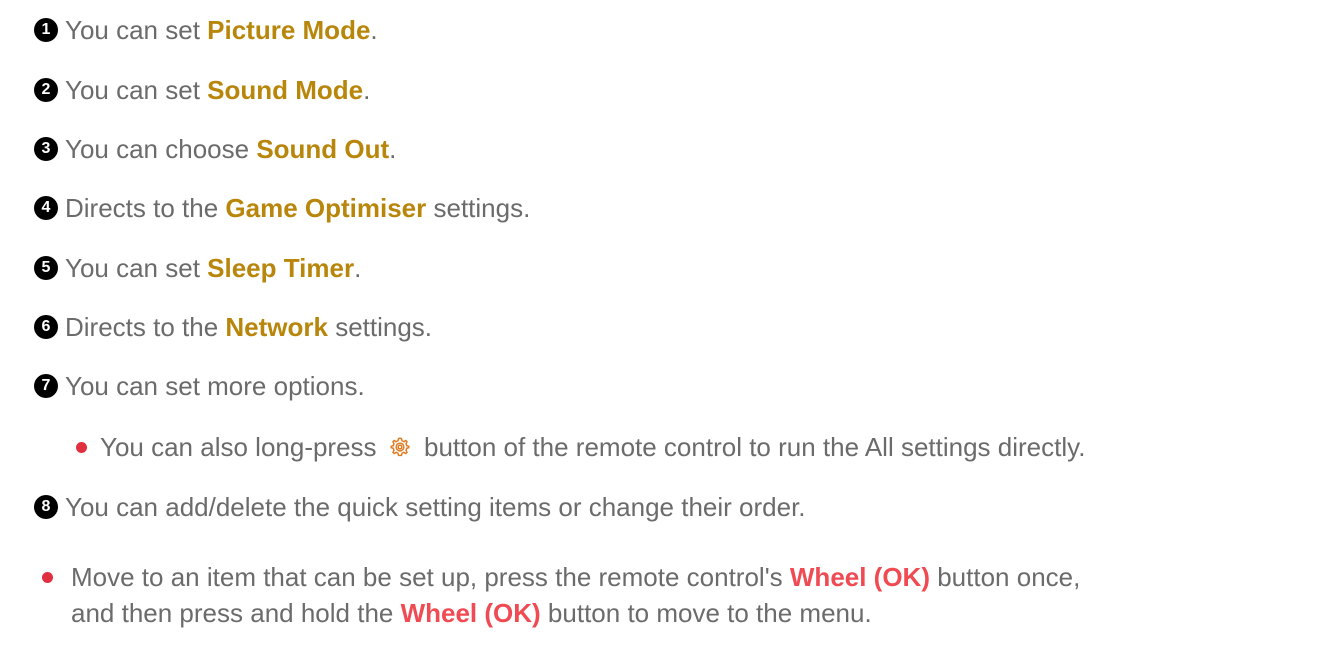  What do you see at coordinates (323, 148) in the screenshot?
I see `sound-out-label: Sound Out` at bounding box center [323, 148].